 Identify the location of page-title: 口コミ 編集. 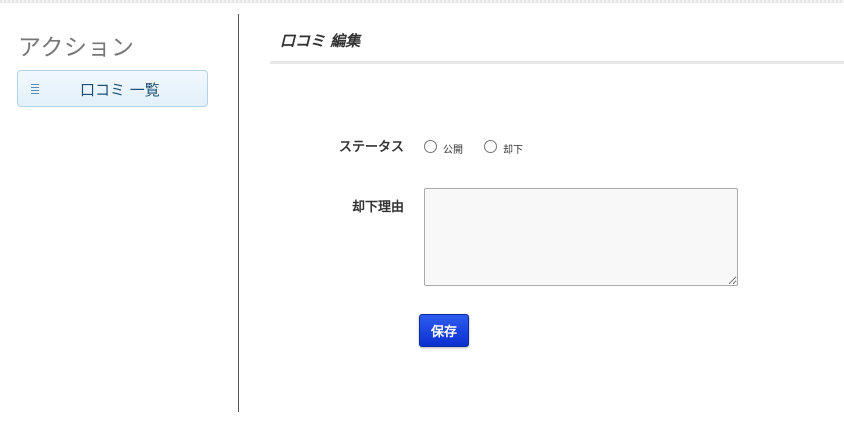
(320, 41).